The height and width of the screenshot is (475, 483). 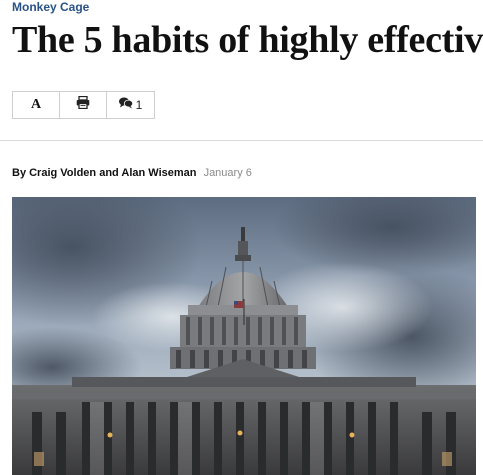 What do you see at coordinates (50, 7) in the screenshot?
I see `section-kicker-link: Monkey Cage` at bounding box center [50, 7].